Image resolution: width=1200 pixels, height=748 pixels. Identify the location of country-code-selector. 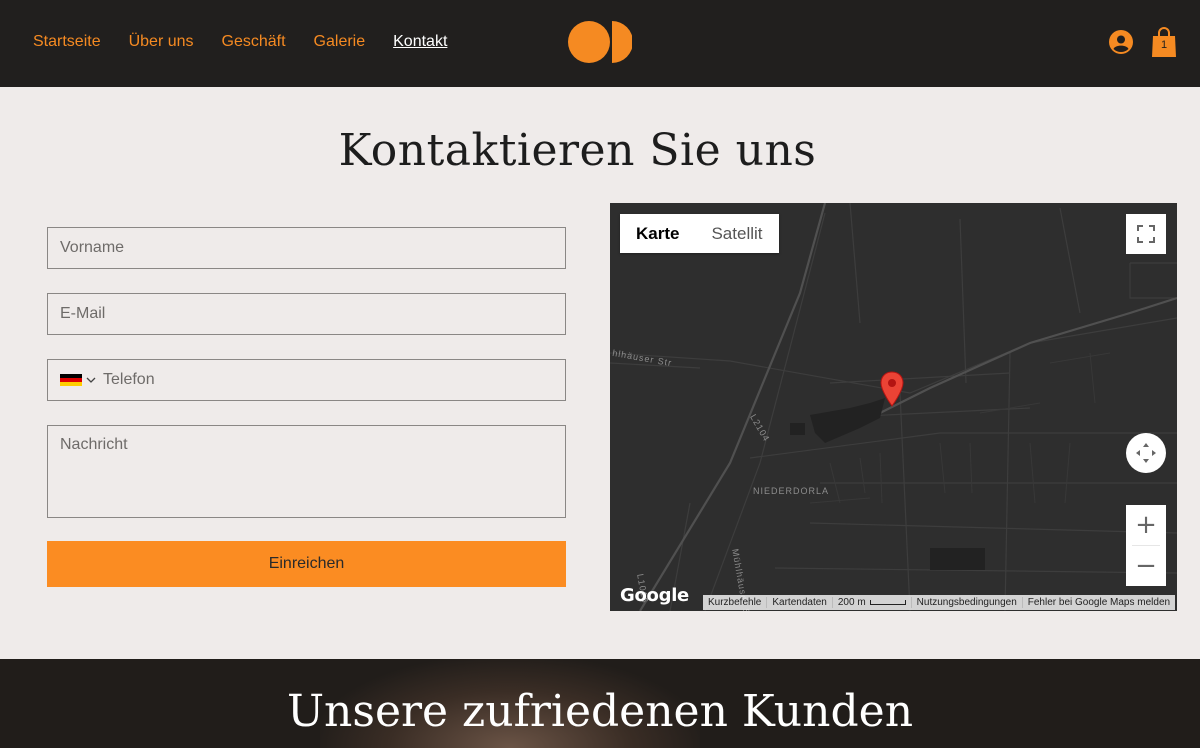
(78, 380).